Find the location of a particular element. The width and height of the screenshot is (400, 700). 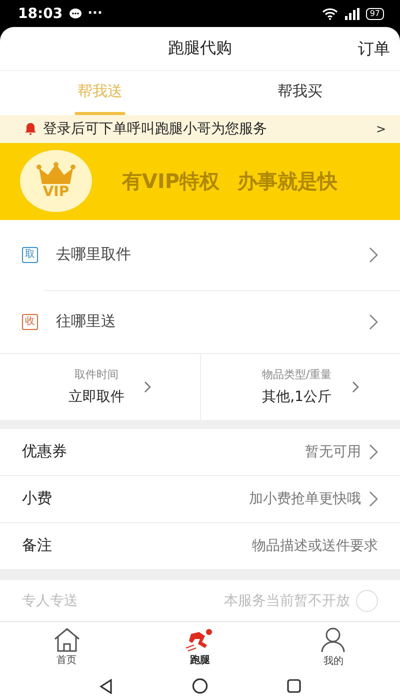

option-value: 暂无可用 is located at coordinates (333, 451).